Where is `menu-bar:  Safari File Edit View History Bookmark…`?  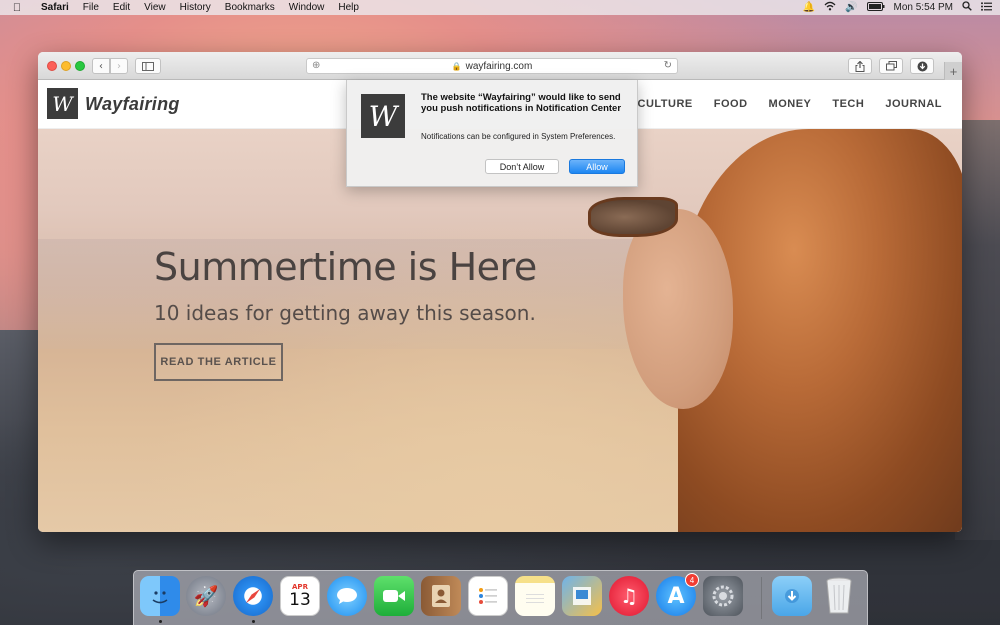 menu-bar:  Safari File Edit View History Bookmark… is located at coordinates (500, 7).